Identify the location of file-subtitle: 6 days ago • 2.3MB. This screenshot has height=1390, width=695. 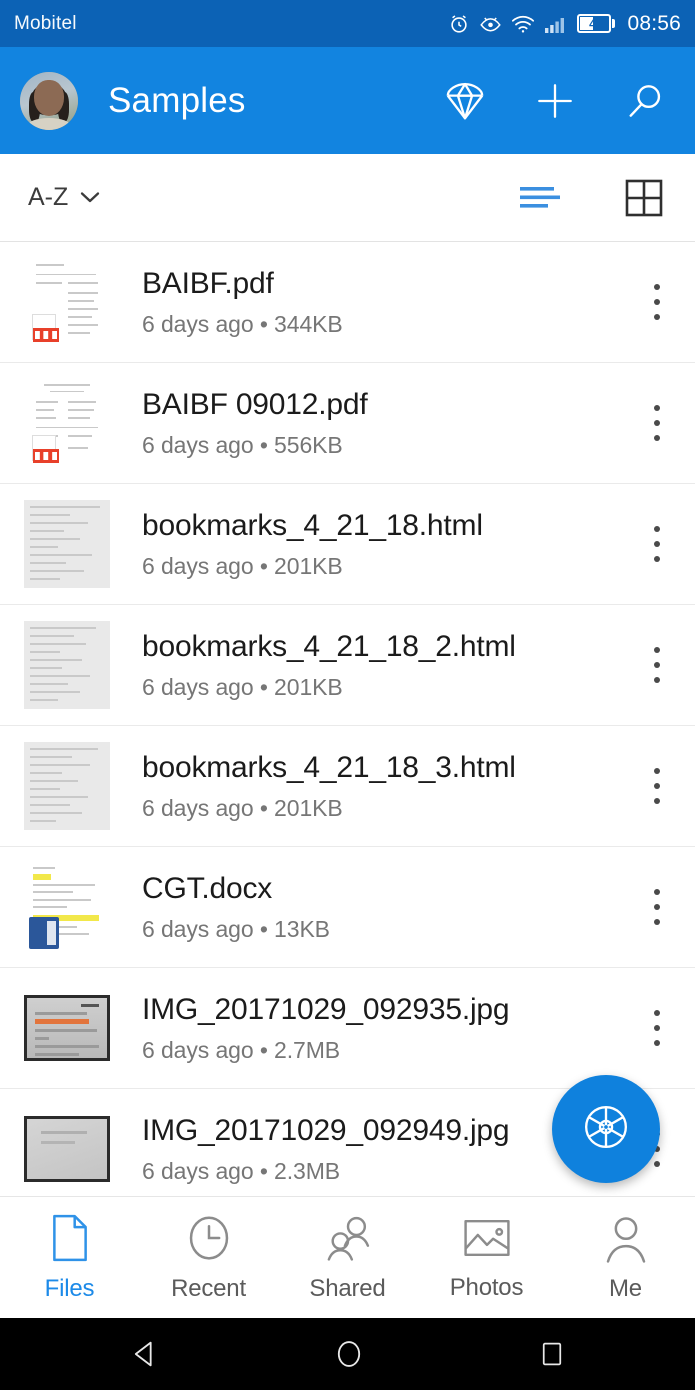
(241, 1171).